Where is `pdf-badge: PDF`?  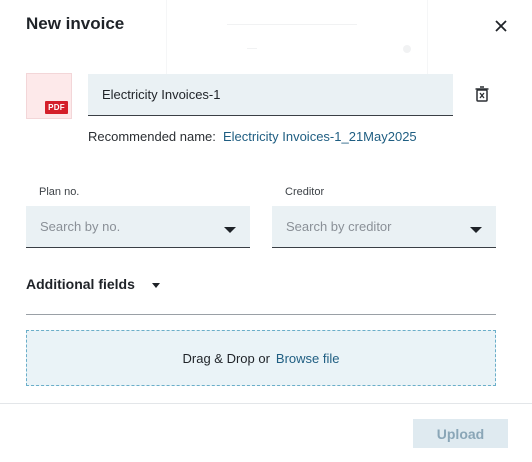
pdf-badge: PDF is located at coordinates (56, 107).